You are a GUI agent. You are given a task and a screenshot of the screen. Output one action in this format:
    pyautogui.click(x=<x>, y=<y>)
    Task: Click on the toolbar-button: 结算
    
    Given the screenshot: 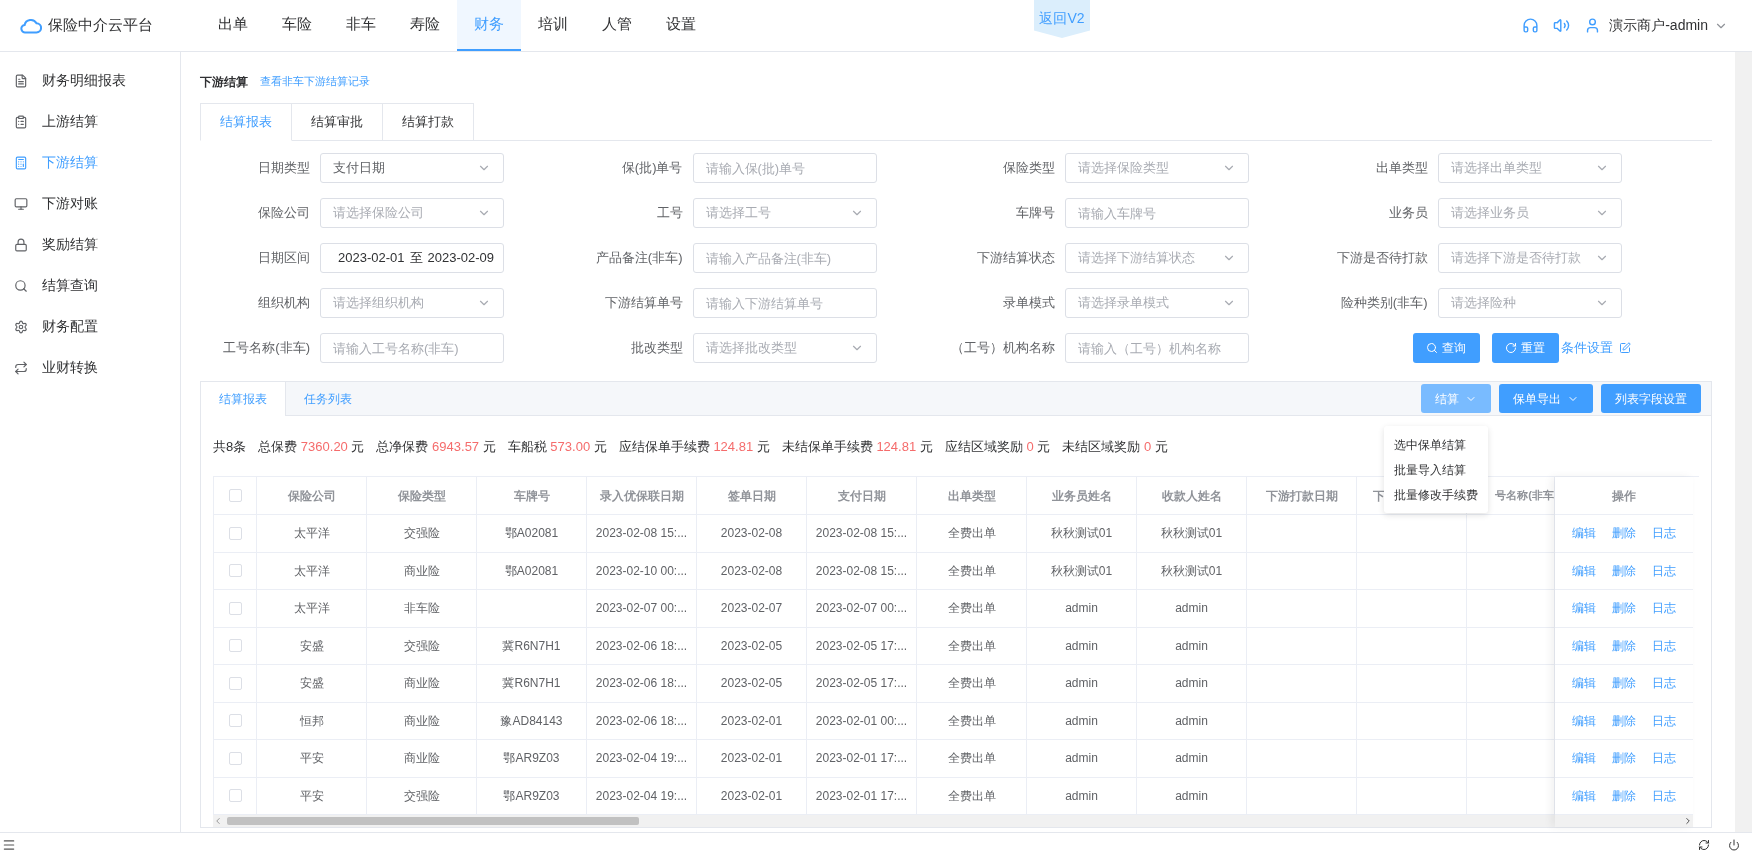 What is the action you would take?
    pyautogui.click(x=1456, y=398)
    